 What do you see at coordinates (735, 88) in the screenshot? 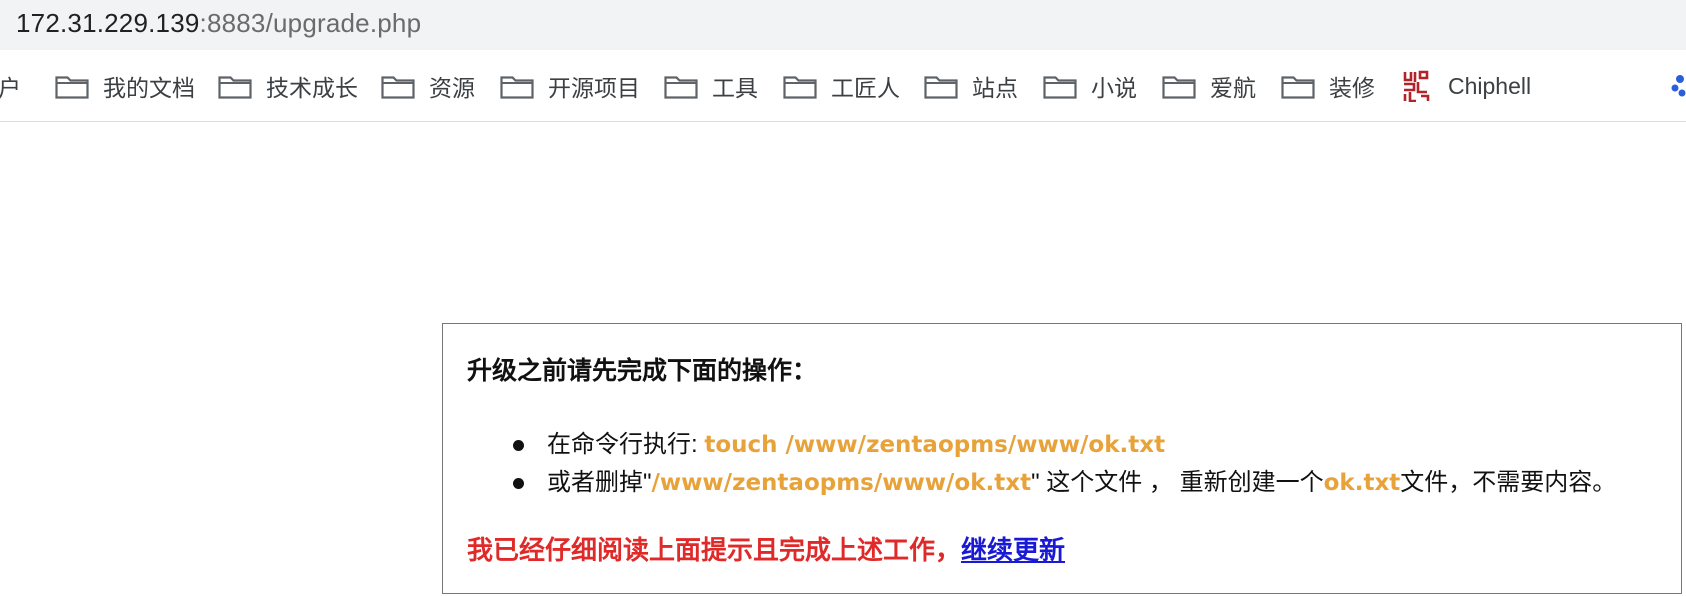
I see `bookmark-label: 工具` at bounding box center [735, 88].